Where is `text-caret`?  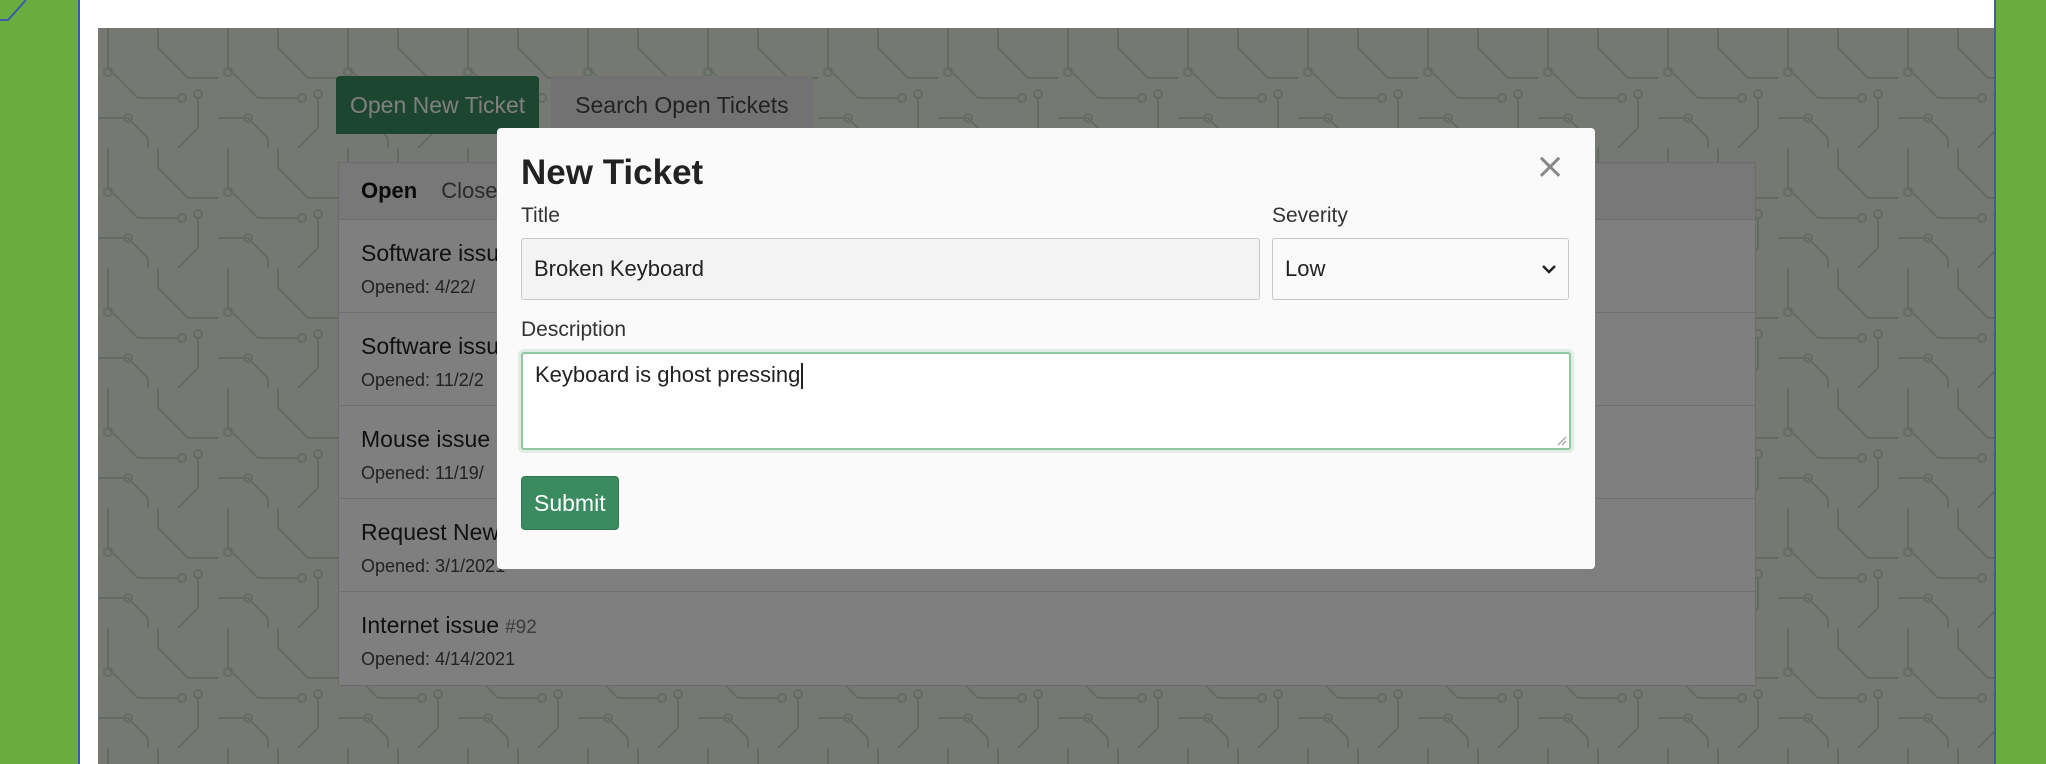
text-caret is located at coordinates (802, 376).